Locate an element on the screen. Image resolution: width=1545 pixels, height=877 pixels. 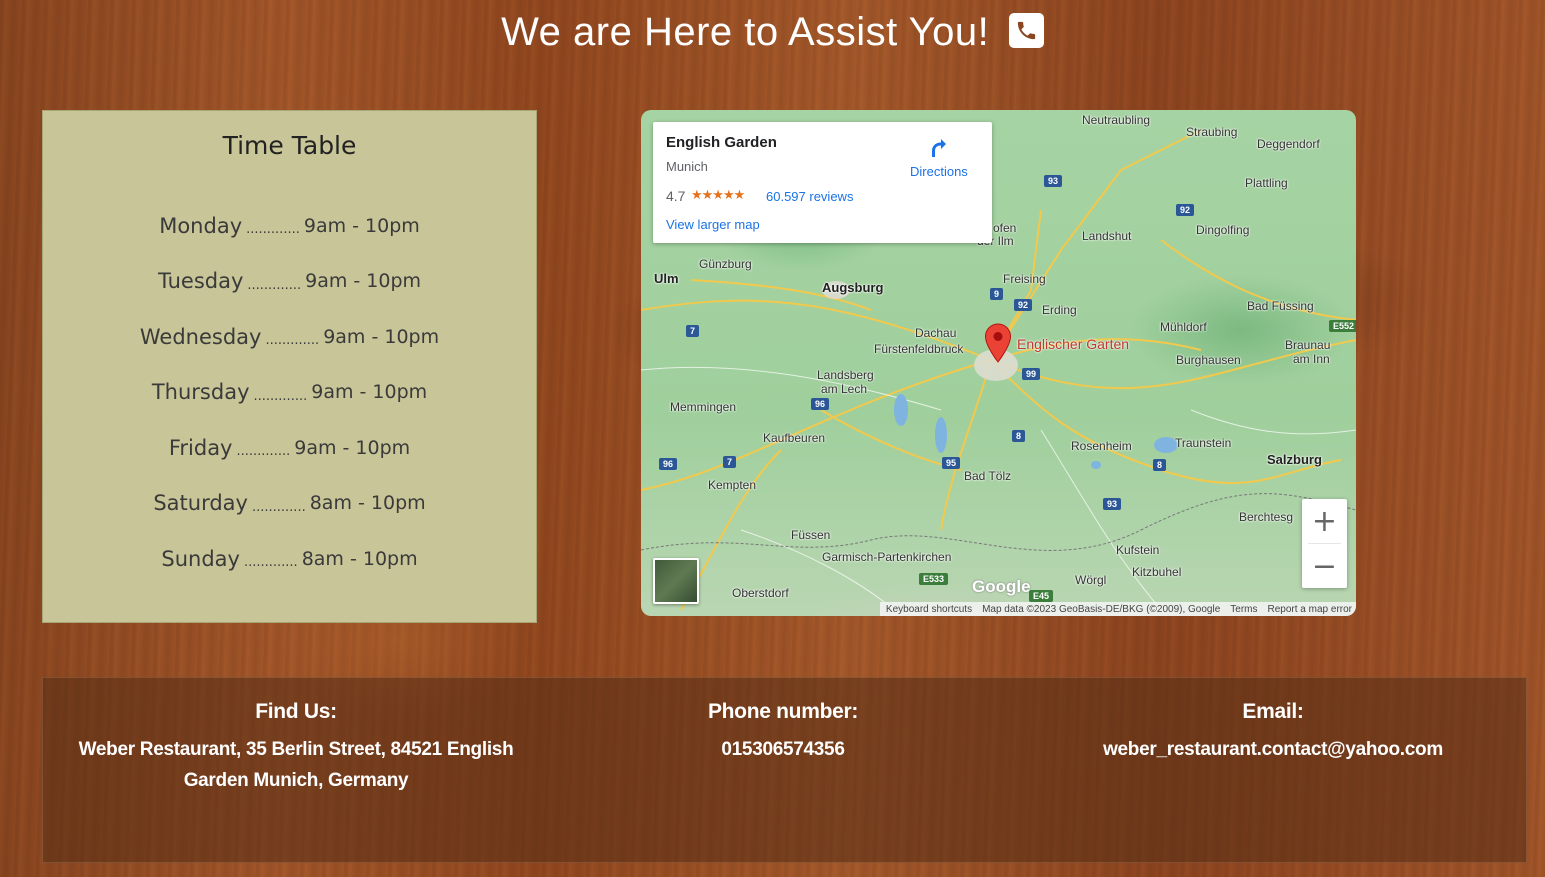
timetable-day: Tuesday is located at coordinates (200, 281).